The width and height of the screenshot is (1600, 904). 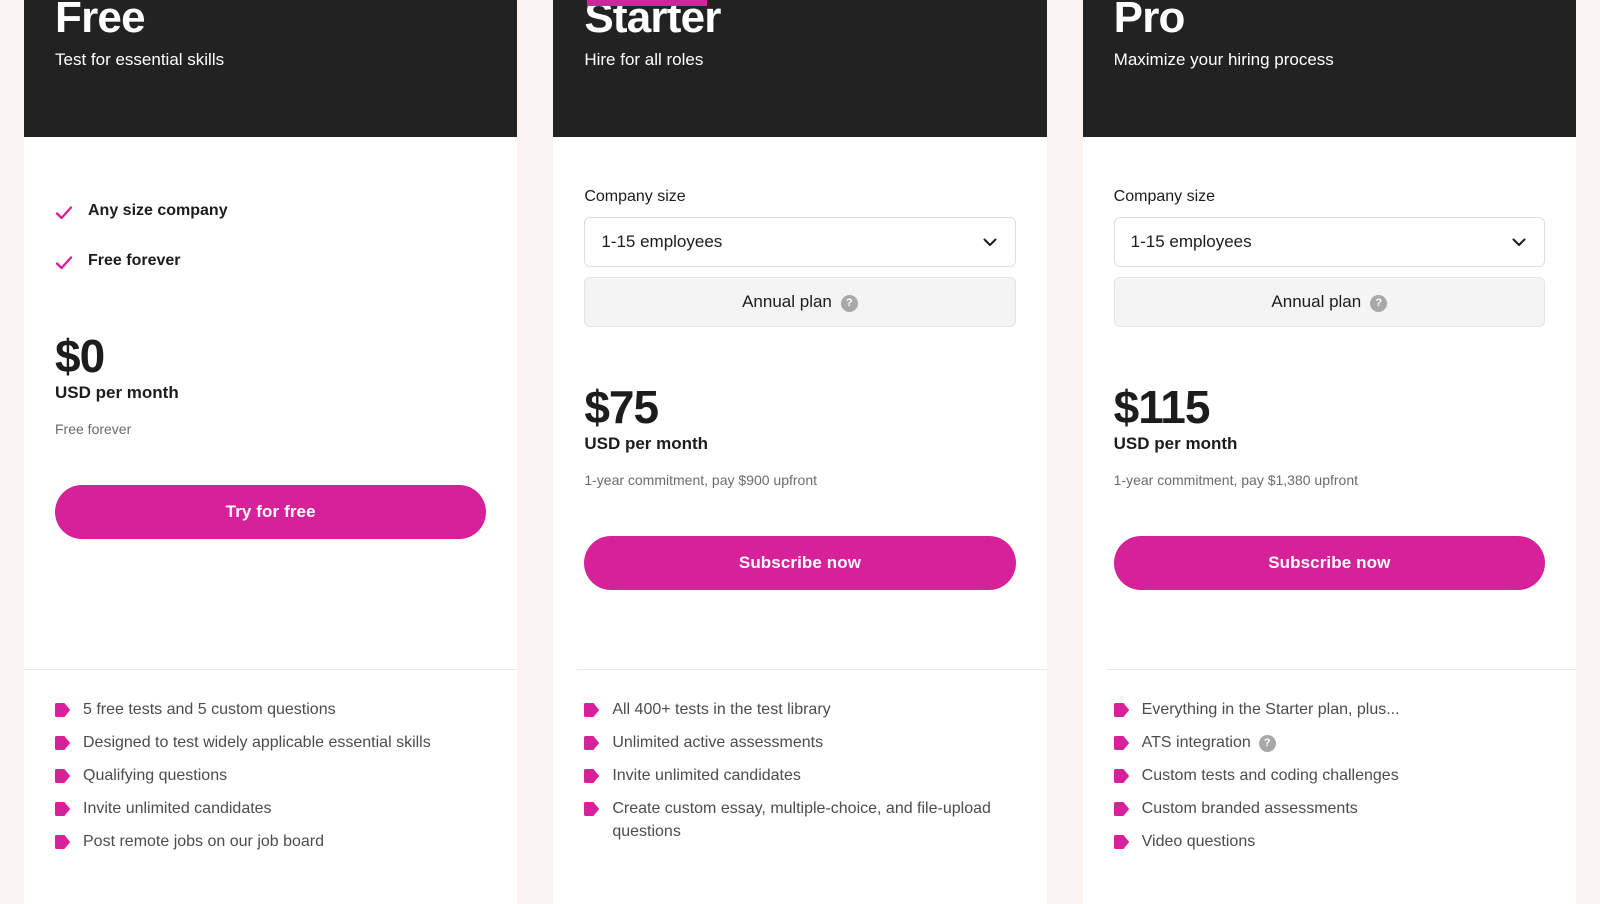 I want to click on feature-text: 5 free tests and 5 custom questions, so click(x=209, y=709).